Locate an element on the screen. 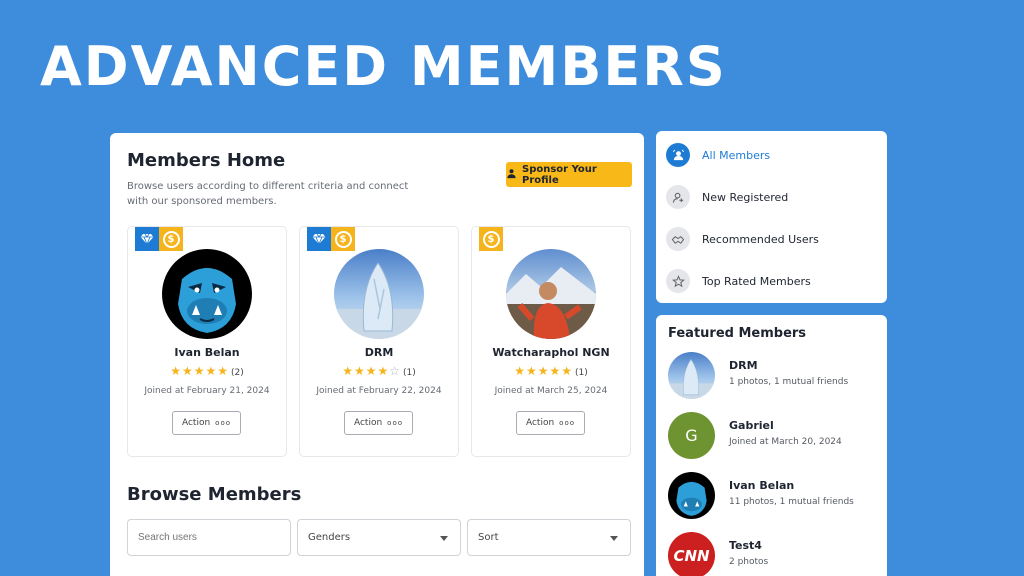 This screenshot has width=1024, height=576. rating-stars: ★★★★☆ (1) is located at coordinates (379, 371).